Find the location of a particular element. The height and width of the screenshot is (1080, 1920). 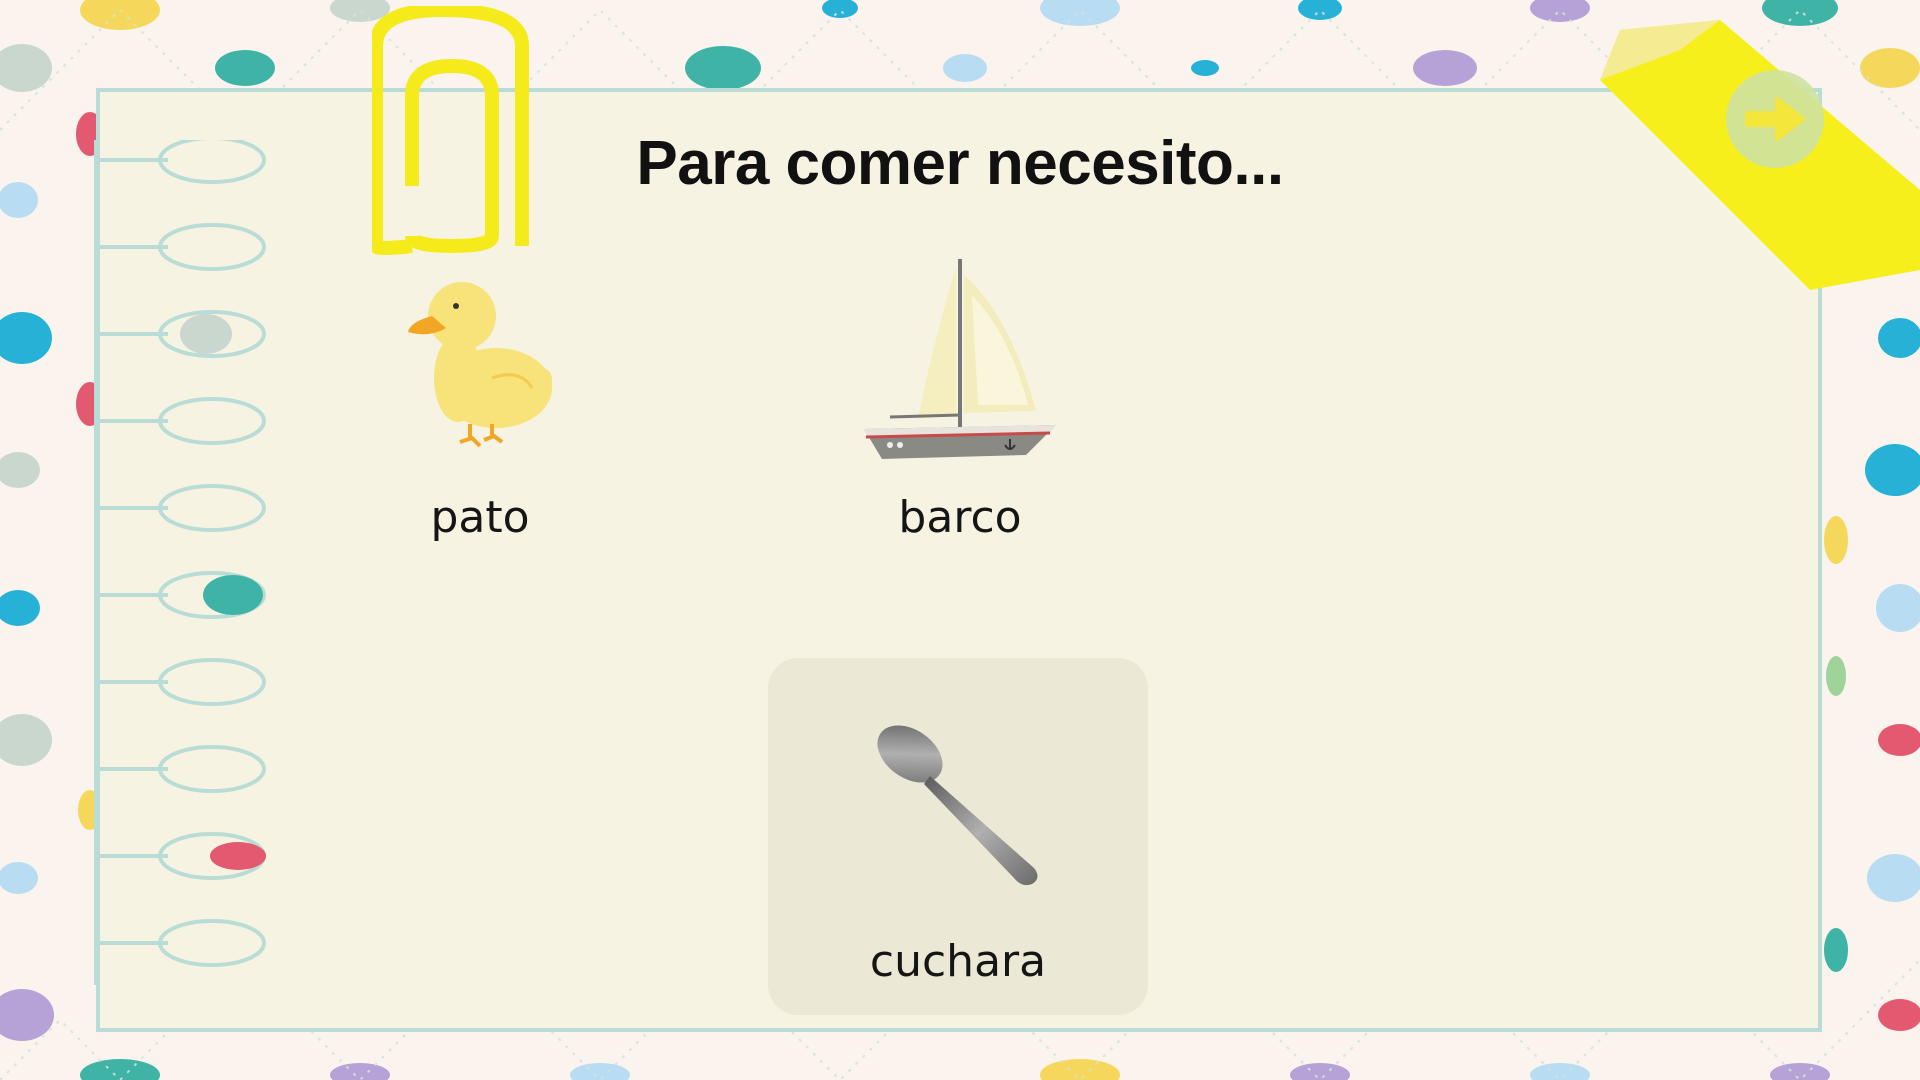

option-label-cuchara: cuchara is located at coordinates (958, 961).